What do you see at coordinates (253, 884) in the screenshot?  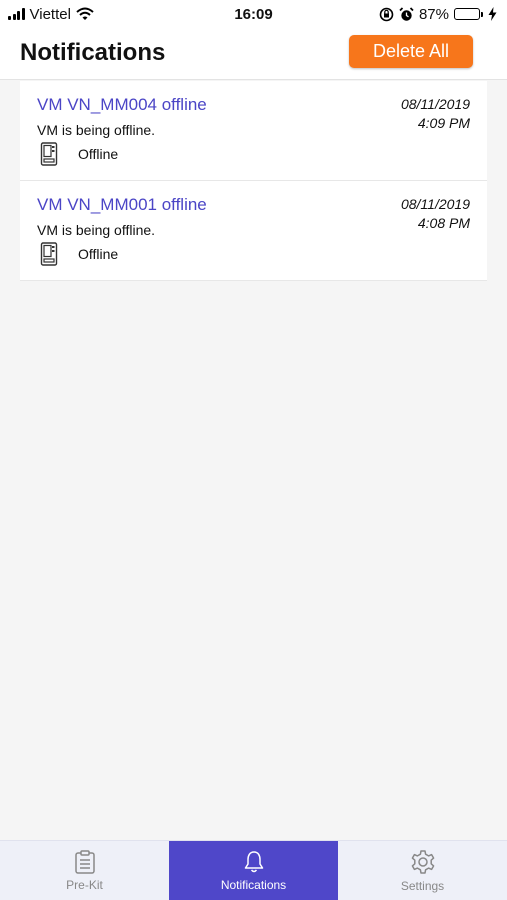 I see `tab-label: Notifications` at bounding box center [253, 884].